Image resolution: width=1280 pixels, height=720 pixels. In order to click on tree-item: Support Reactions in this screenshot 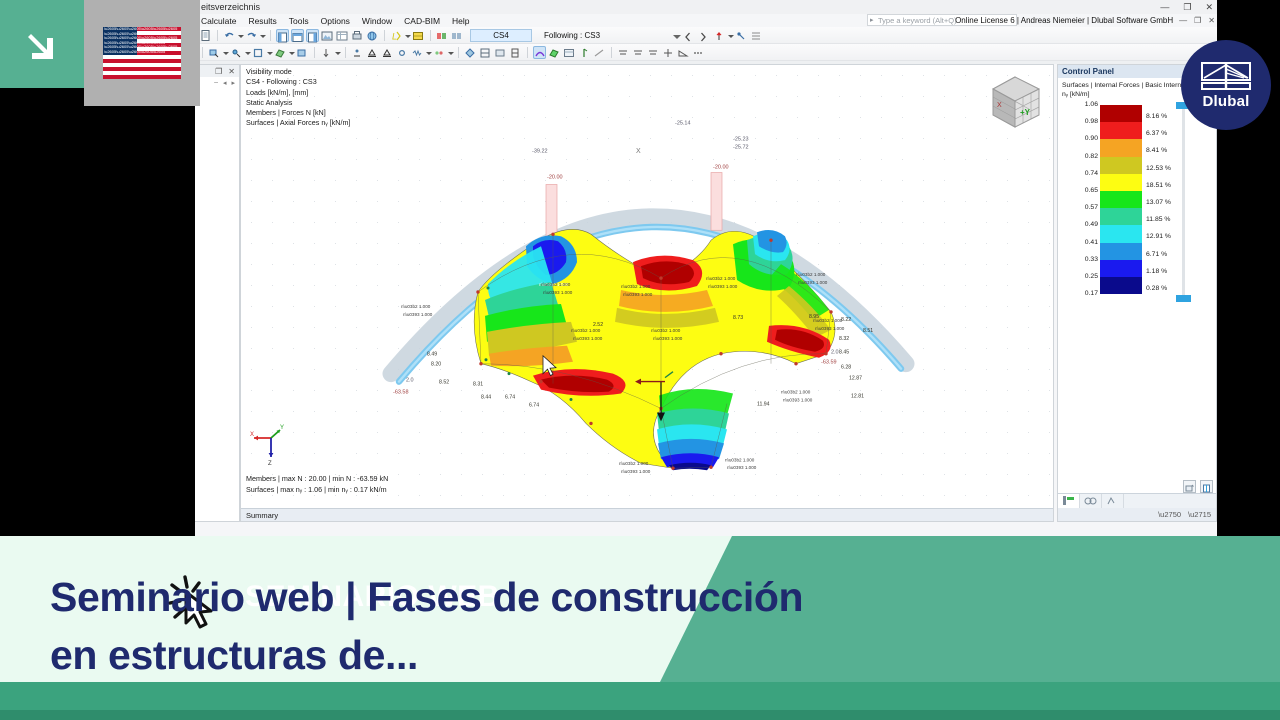, I will do `click(217, 385)`.